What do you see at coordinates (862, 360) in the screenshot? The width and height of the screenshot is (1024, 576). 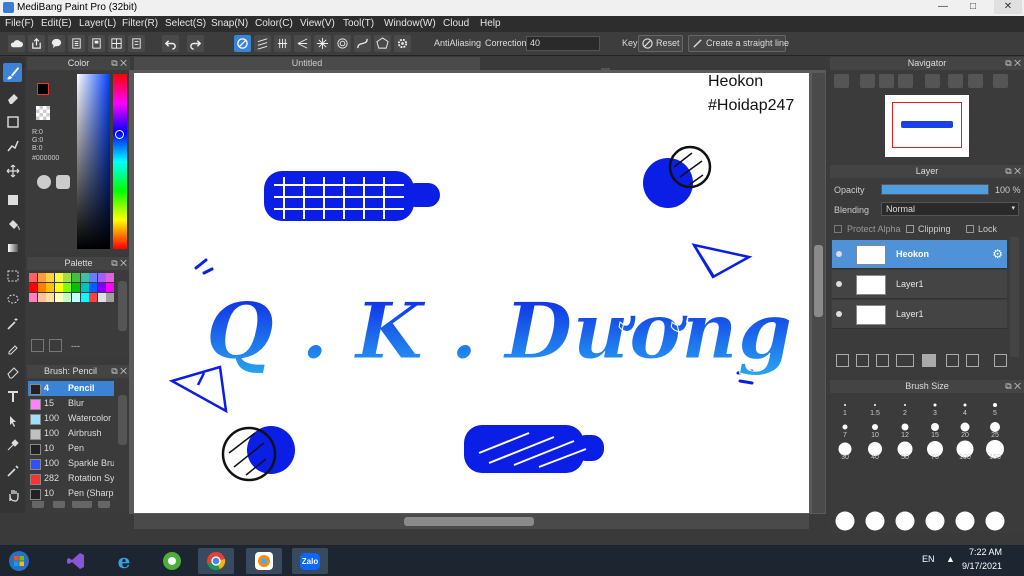 I see `new-halftone-layer-icon` at bounding box center [862, 360].